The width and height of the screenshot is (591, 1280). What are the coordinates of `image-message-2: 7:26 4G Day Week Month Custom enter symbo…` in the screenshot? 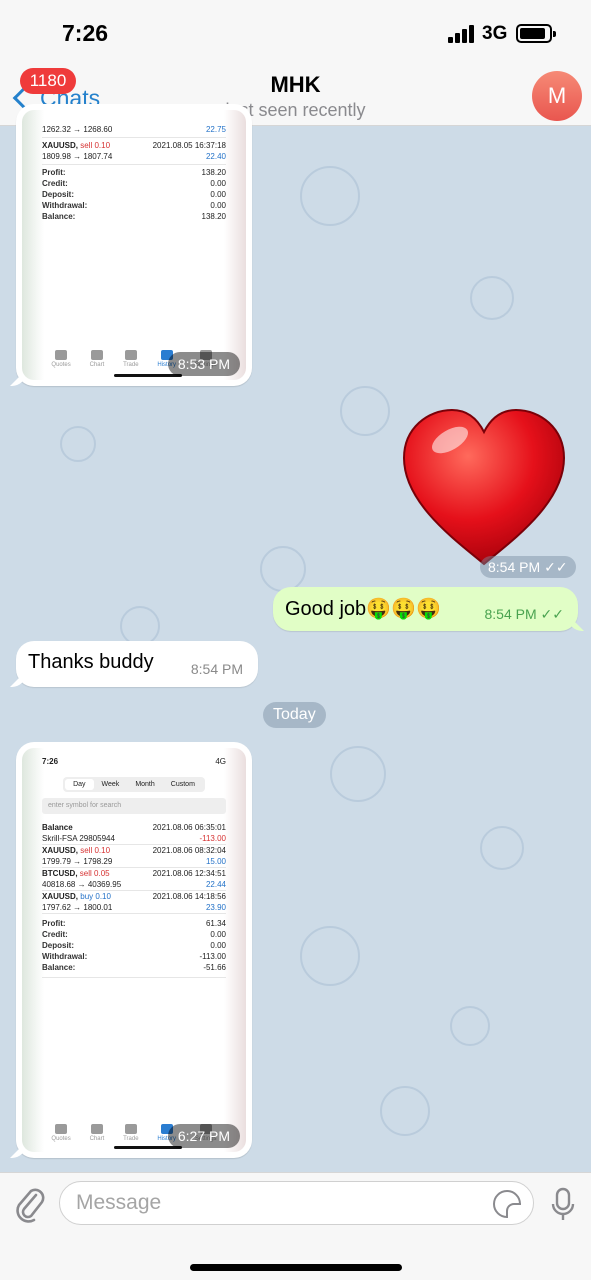 It's located at (134, 950).